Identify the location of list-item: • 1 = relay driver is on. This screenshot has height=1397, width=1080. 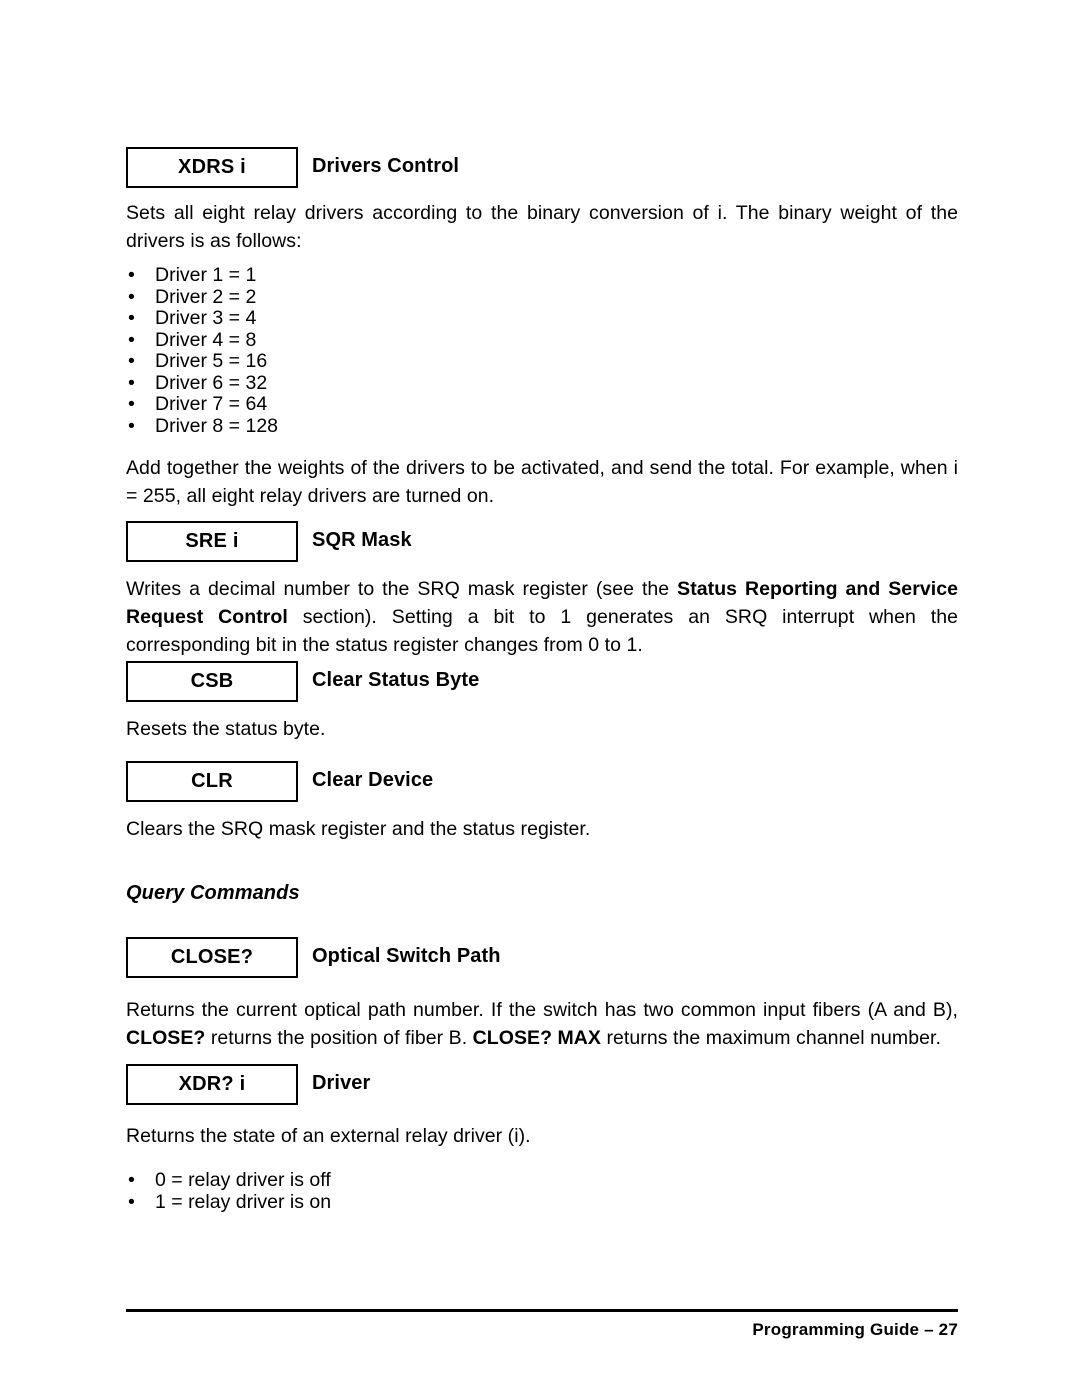
(376, 1202).